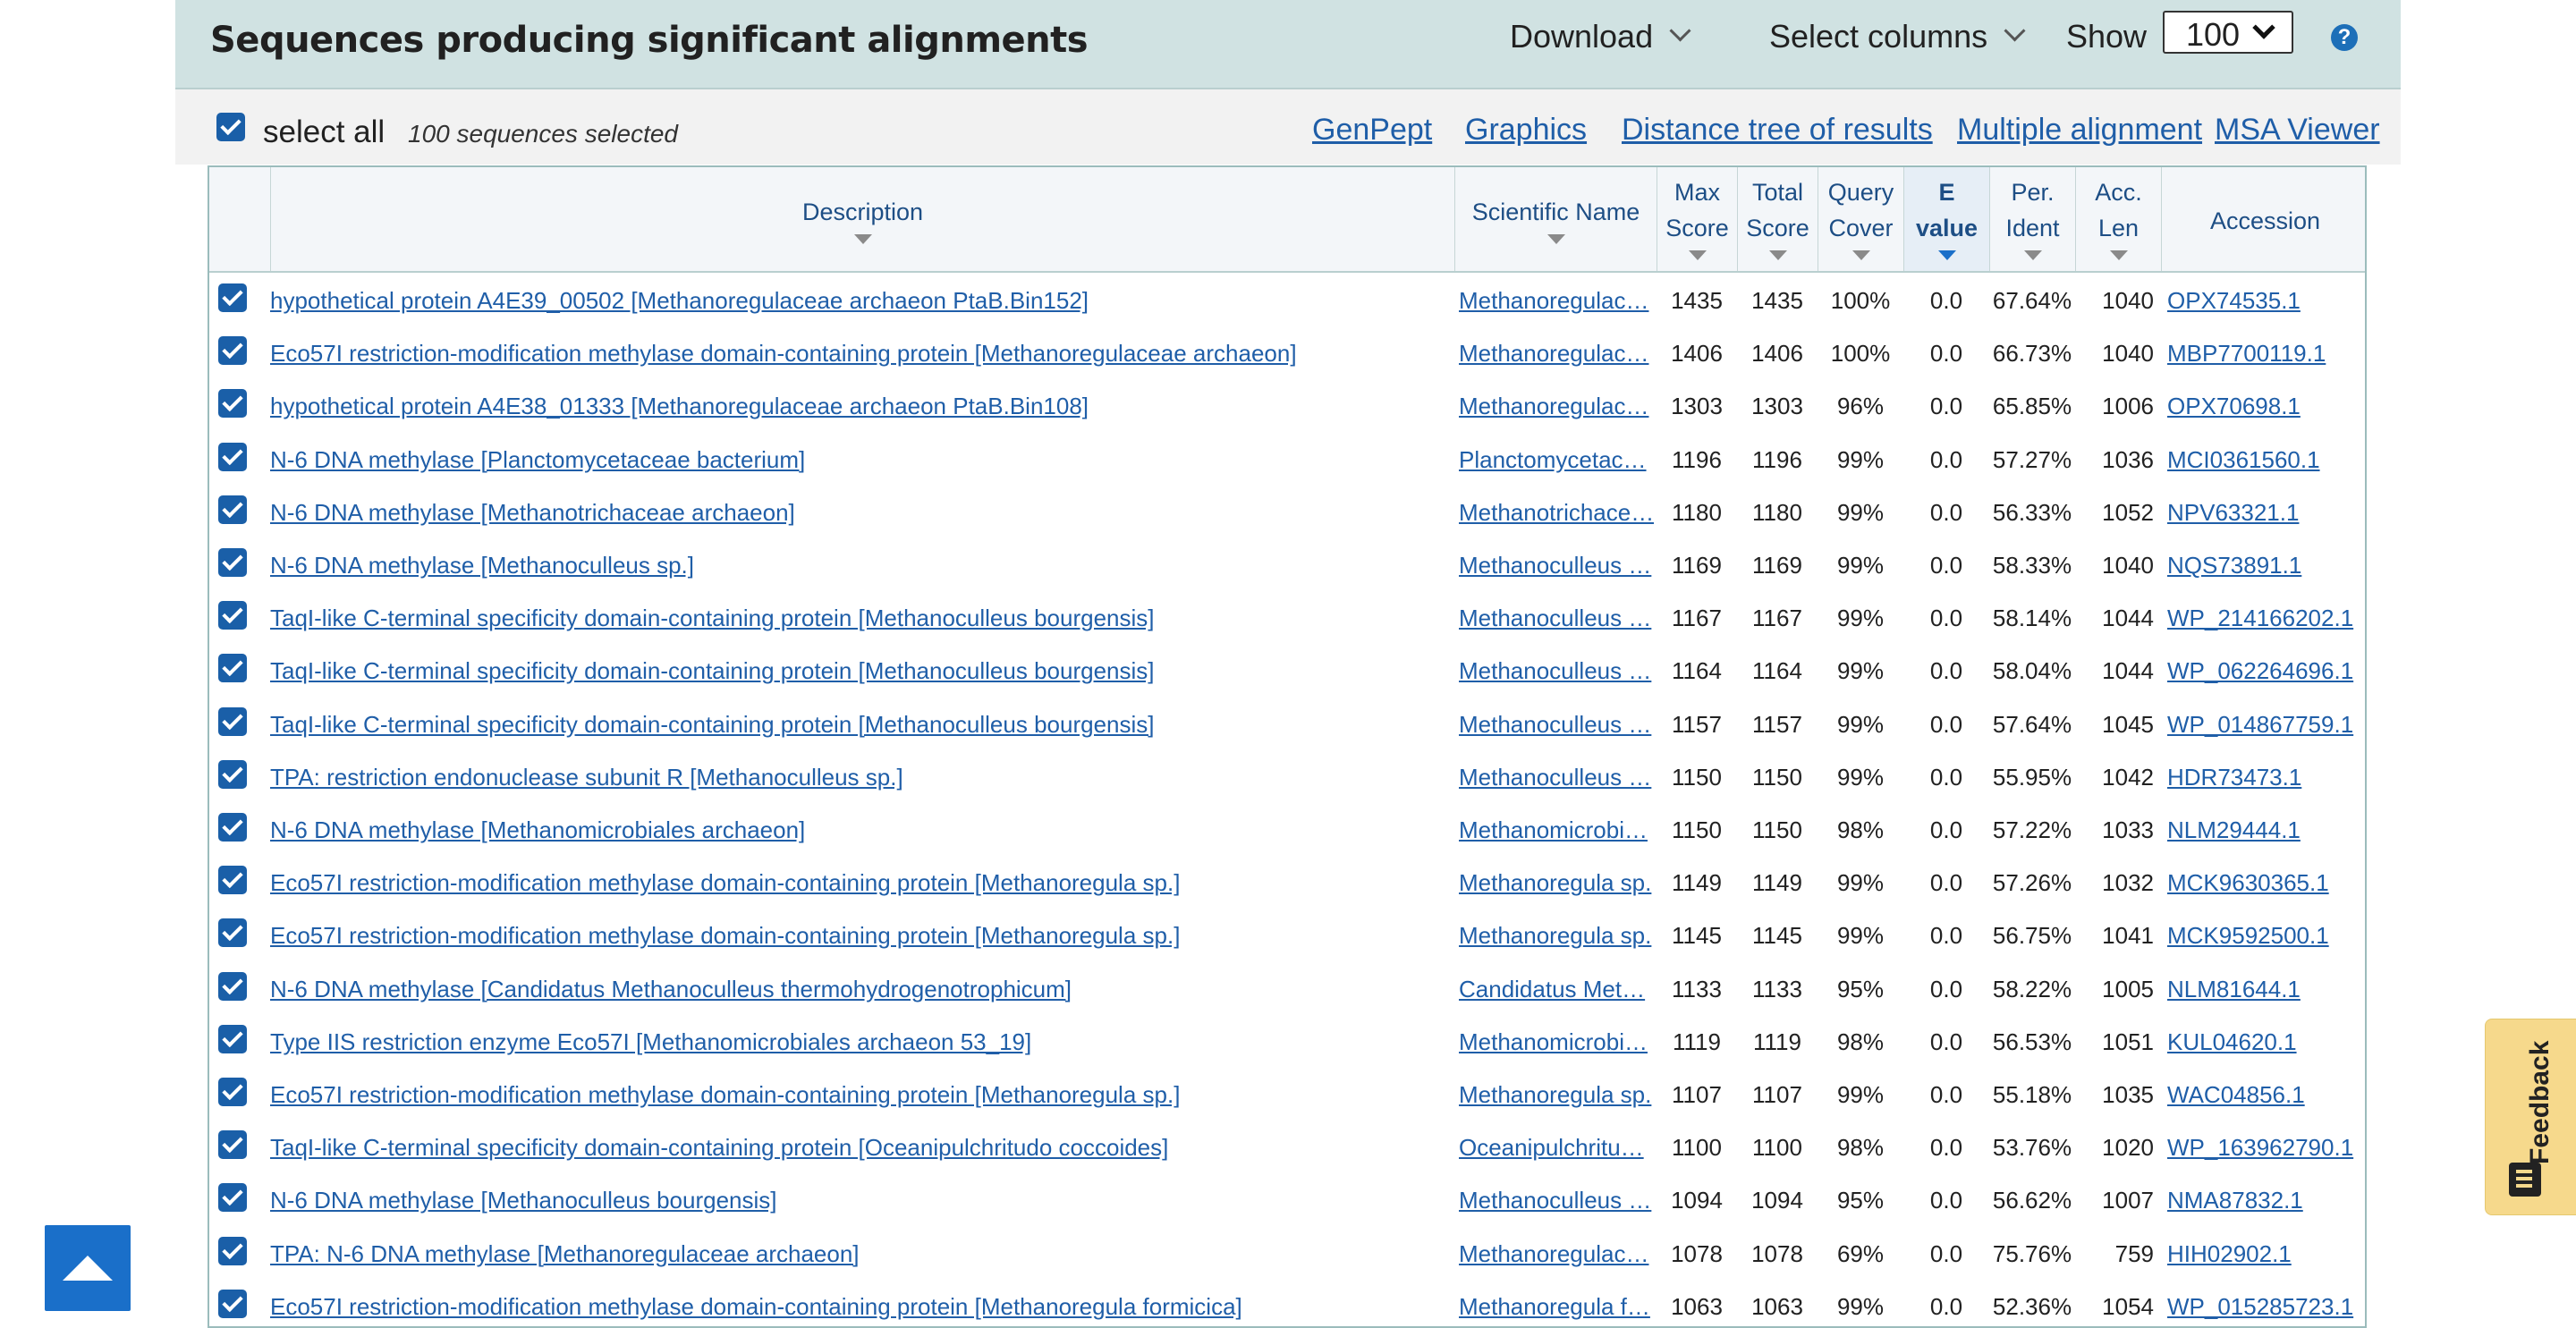 The width and height of the screenshot is (2576, 1328). What do you see at coordinates (2032, 219) in the screenshot?
I see `col-per-ident: Per. Ident` at bounding box center [2032, 219].